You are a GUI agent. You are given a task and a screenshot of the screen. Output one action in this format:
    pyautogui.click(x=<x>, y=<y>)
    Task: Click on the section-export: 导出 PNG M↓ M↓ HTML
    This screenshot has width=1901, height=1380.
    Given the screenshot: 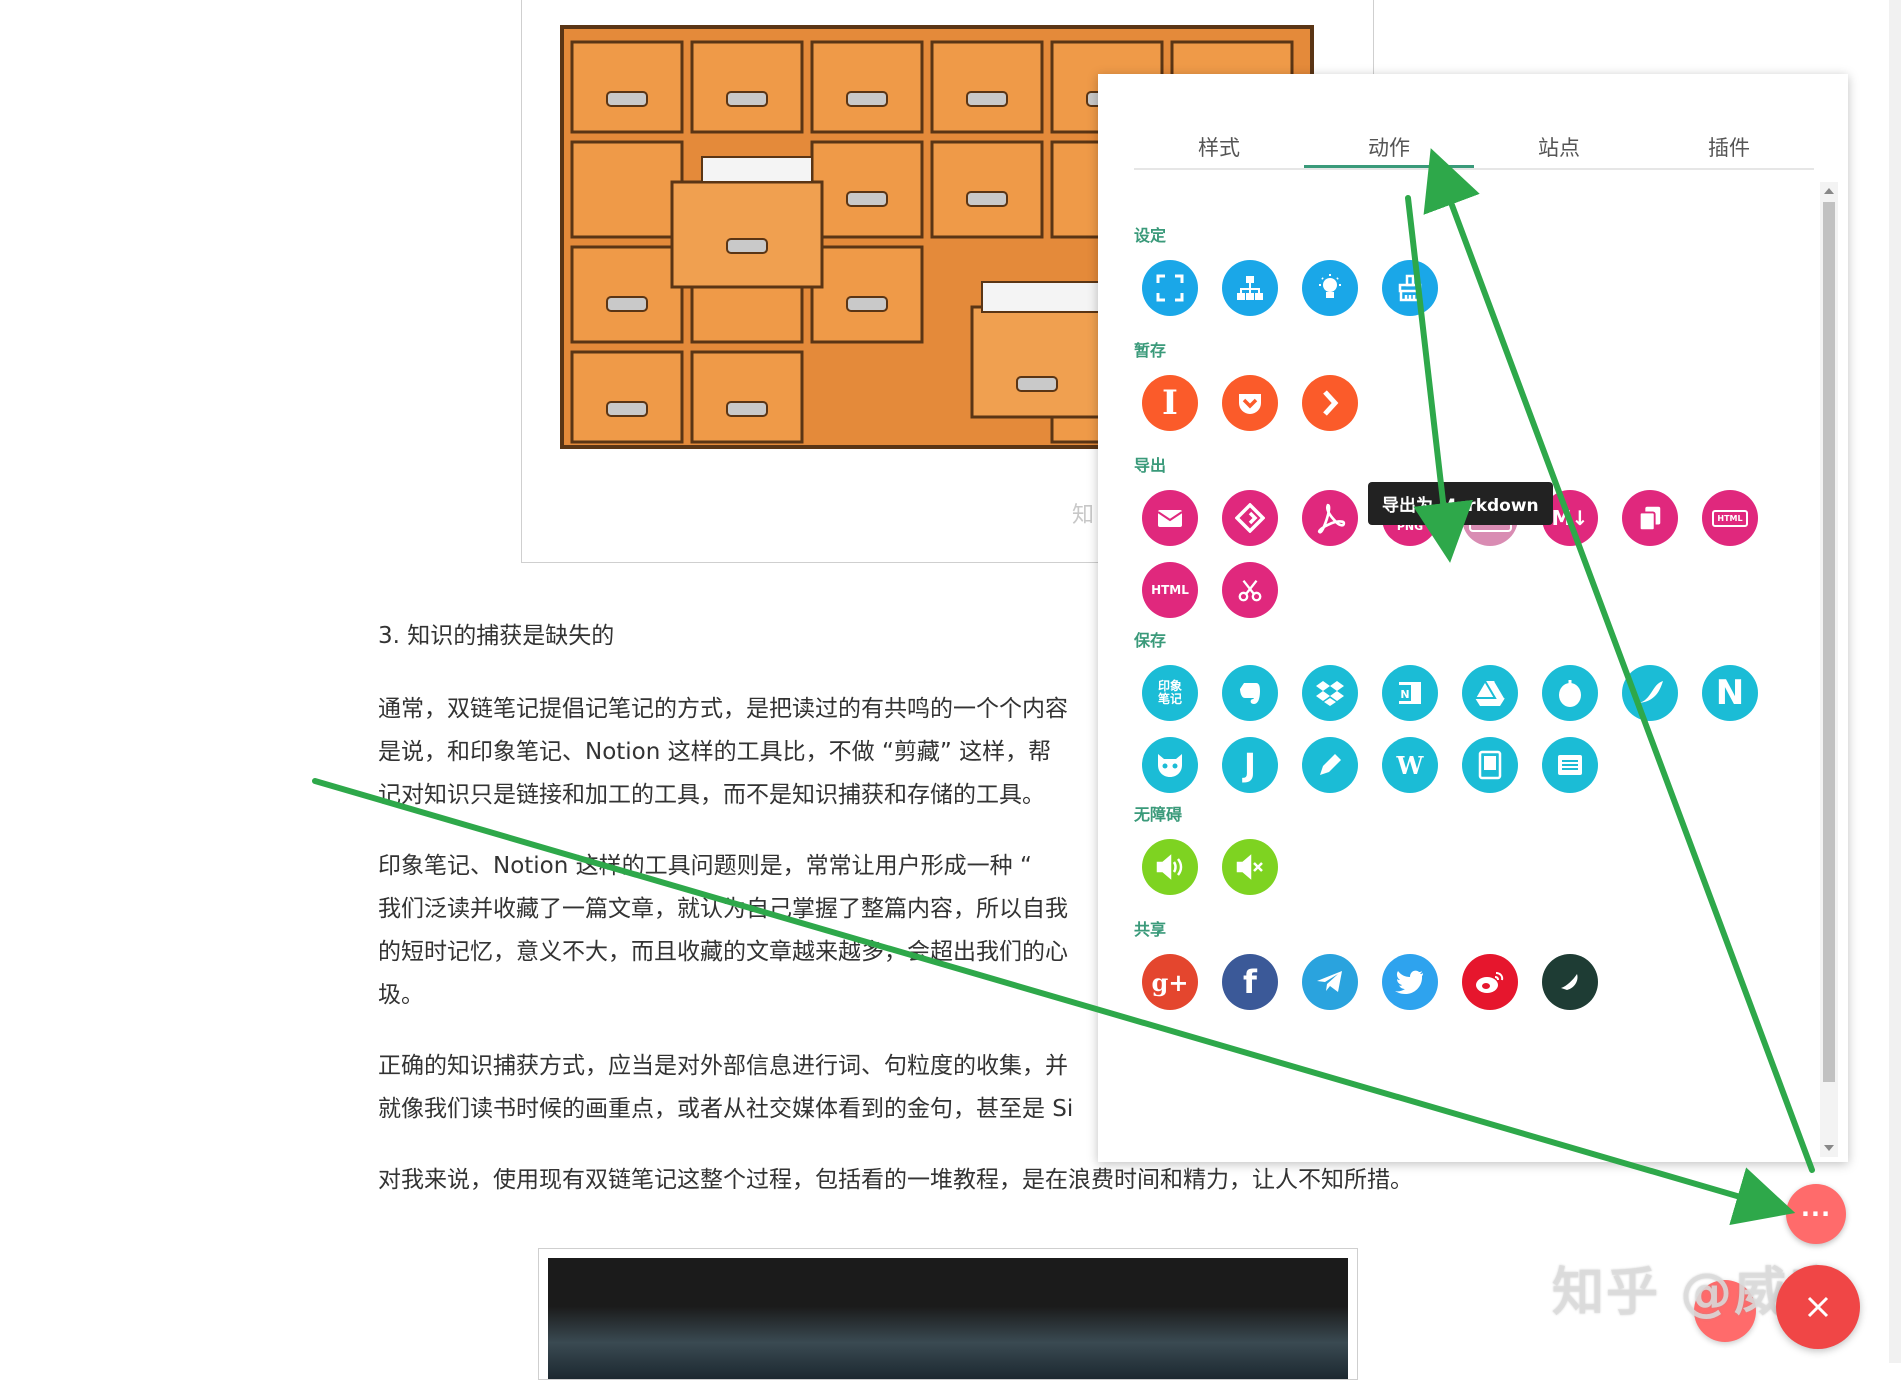 What is the action you would take?
    pyautogui.click(x=1474, y=543)
    